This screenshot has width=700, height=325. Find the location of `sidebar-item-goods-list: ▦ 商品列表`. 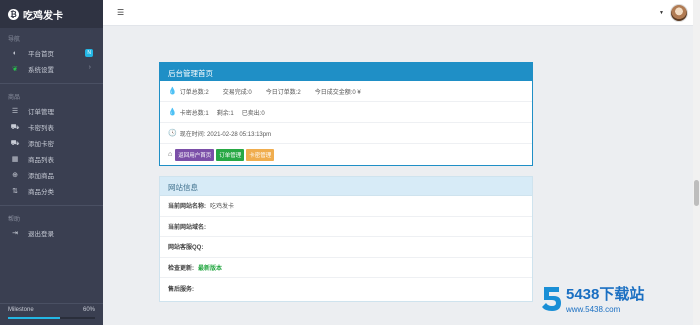

sidebar-item-goods-list: ▦ 商品列表 is located at coordinates (51, 159).